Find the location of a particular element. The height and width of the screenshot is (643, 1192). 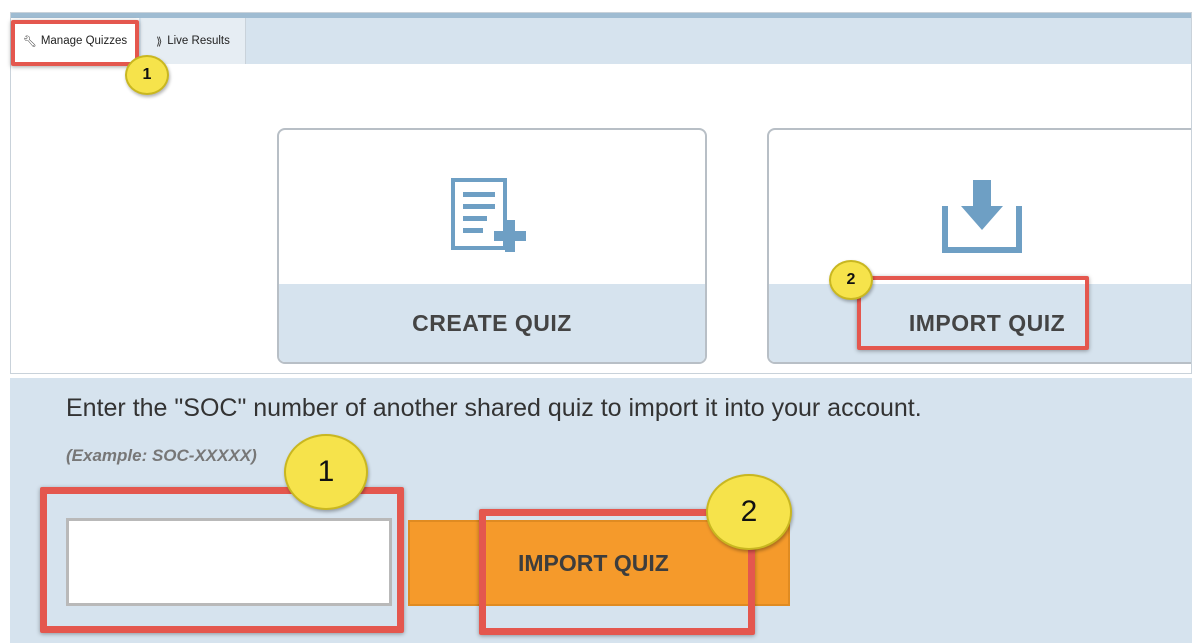

import-download-icon is located at coordinates (982, 216).